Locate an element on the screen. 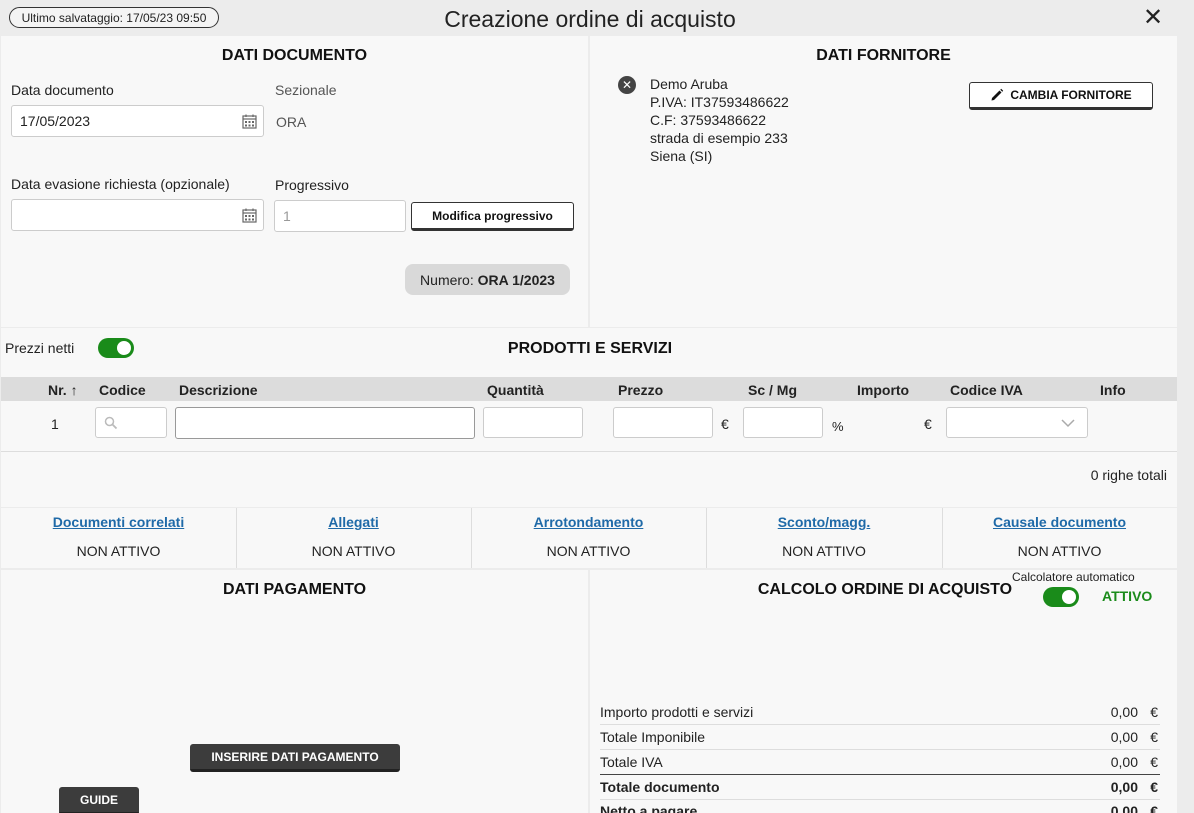 The image size is (1194, 813). col-sc-mg: Sc / Mg is located at coordinates (773, 390).